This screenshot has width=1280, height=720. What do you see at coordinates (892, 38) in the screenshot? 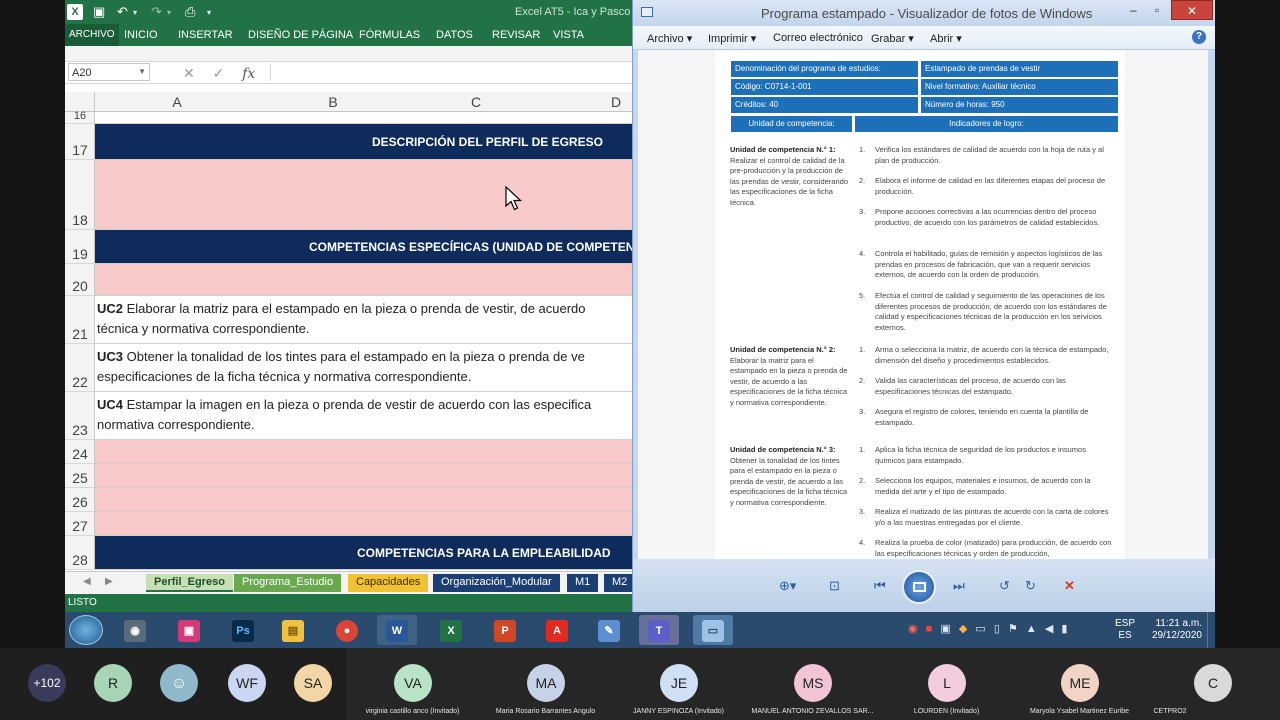
I see `menu-grabar: Grabar ▾` at bounding box center [892, 38].